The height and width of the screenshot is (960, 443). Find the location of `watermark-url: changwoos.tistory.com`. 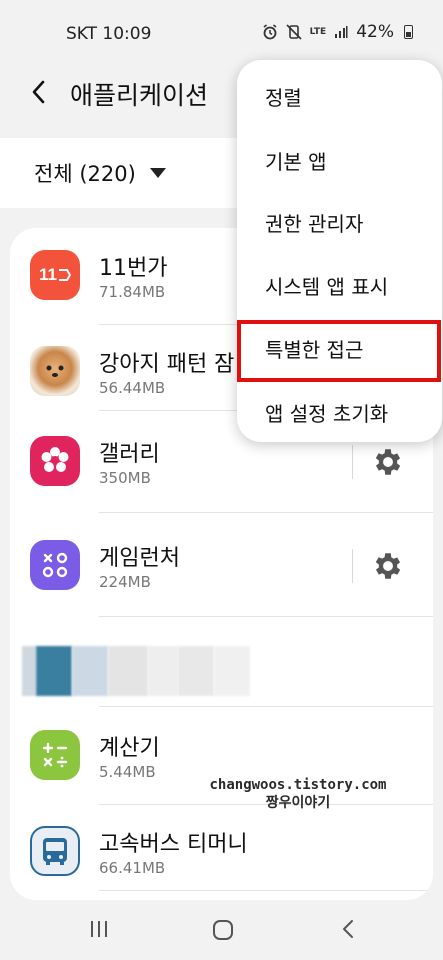

watermark-url: changwoos.tistory.com is located at coordinates (298, 785).